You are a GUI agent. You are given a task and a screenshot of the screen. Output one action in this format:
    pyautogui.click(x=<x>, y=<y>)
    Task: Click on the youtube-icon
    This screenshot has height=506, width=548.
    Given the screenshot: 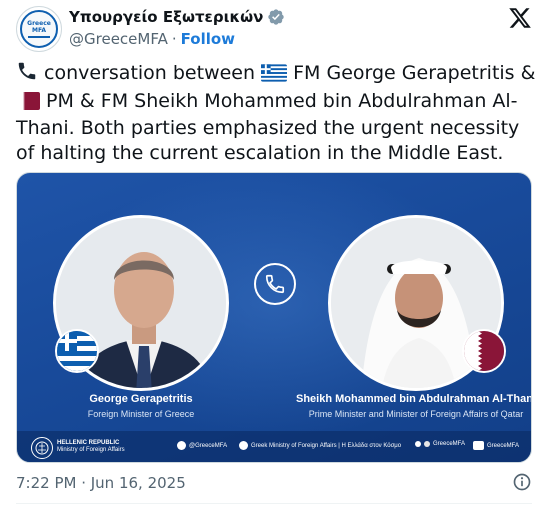 What is the action you would take?
    pyautogui.click(x=478, y=445)
    